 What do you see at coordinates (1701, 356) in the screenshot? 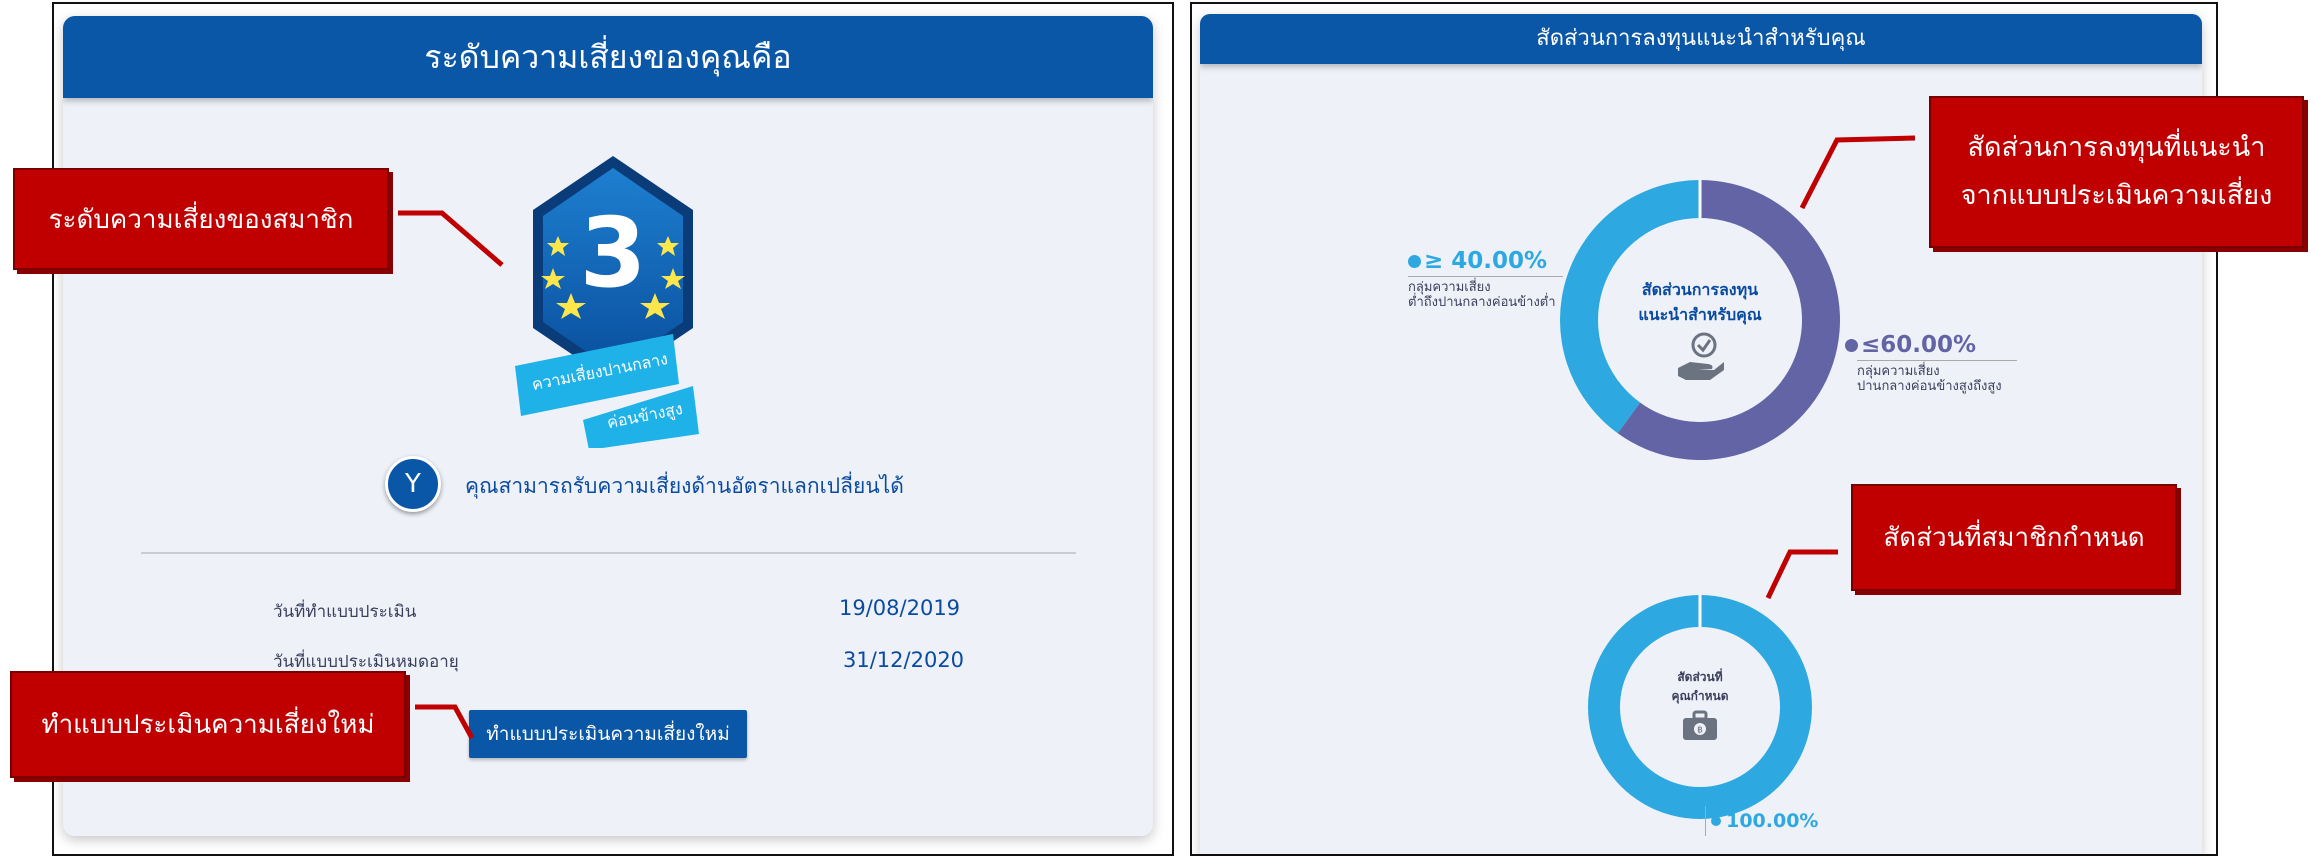
I see `hand-check-icon` at bounding box center [1701, 356].